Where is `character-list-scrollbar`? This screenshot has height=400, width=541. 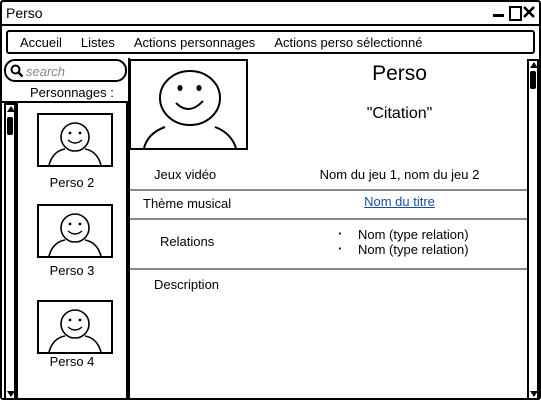
character-list-scrollbar is located at coordinates (10, 251).